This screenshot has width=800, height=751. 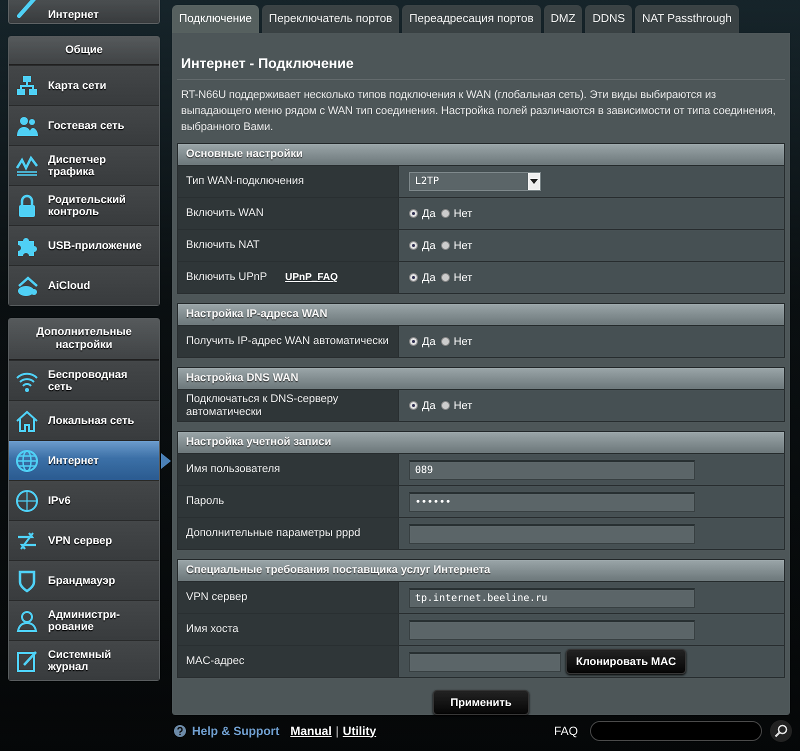 What do you see at coordinates (69, 286) in the screenshot?
I see `sidebar-item-label: AiCloud` at bounding box center [69, 286].